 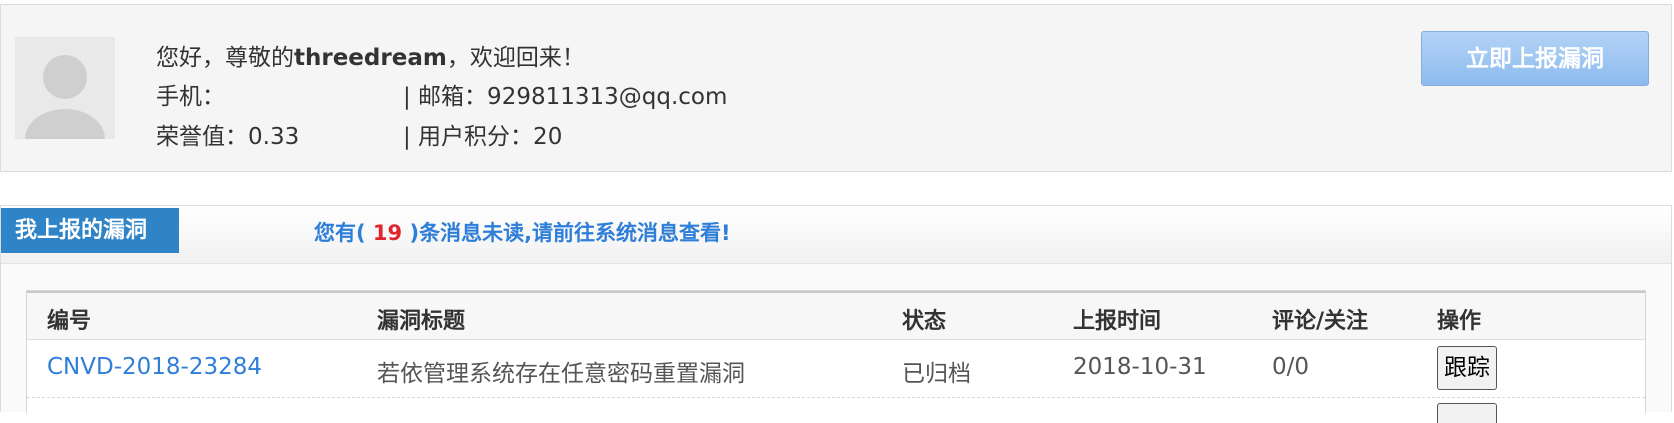 What do you see at coordinates (1535, 58) in the screenshot?
I see `report-vulnerability-button: 立即上报漏洞` at bounding box center [1535, 58].